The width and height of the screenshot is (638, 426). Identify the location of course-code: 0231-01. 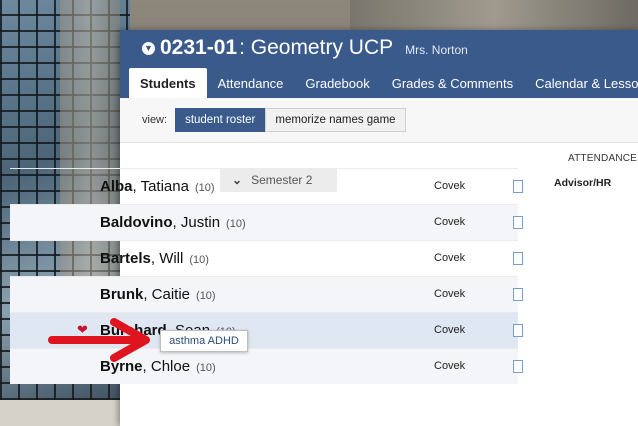
(199, 47).